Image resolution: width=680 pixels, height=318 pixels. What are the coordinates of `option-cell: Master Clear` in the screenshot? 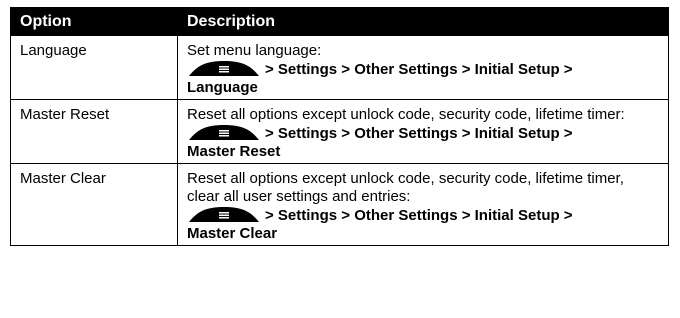 It's located at (94, 204).